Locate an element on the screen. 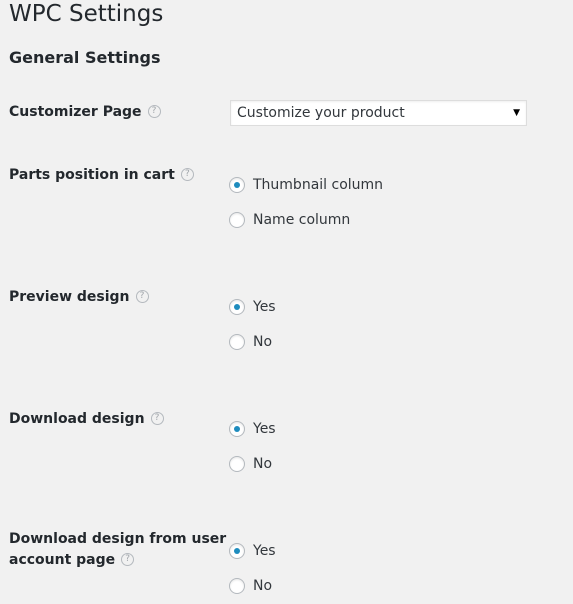  preview-design-label: Preview design? is located at coordinates (79, 297).